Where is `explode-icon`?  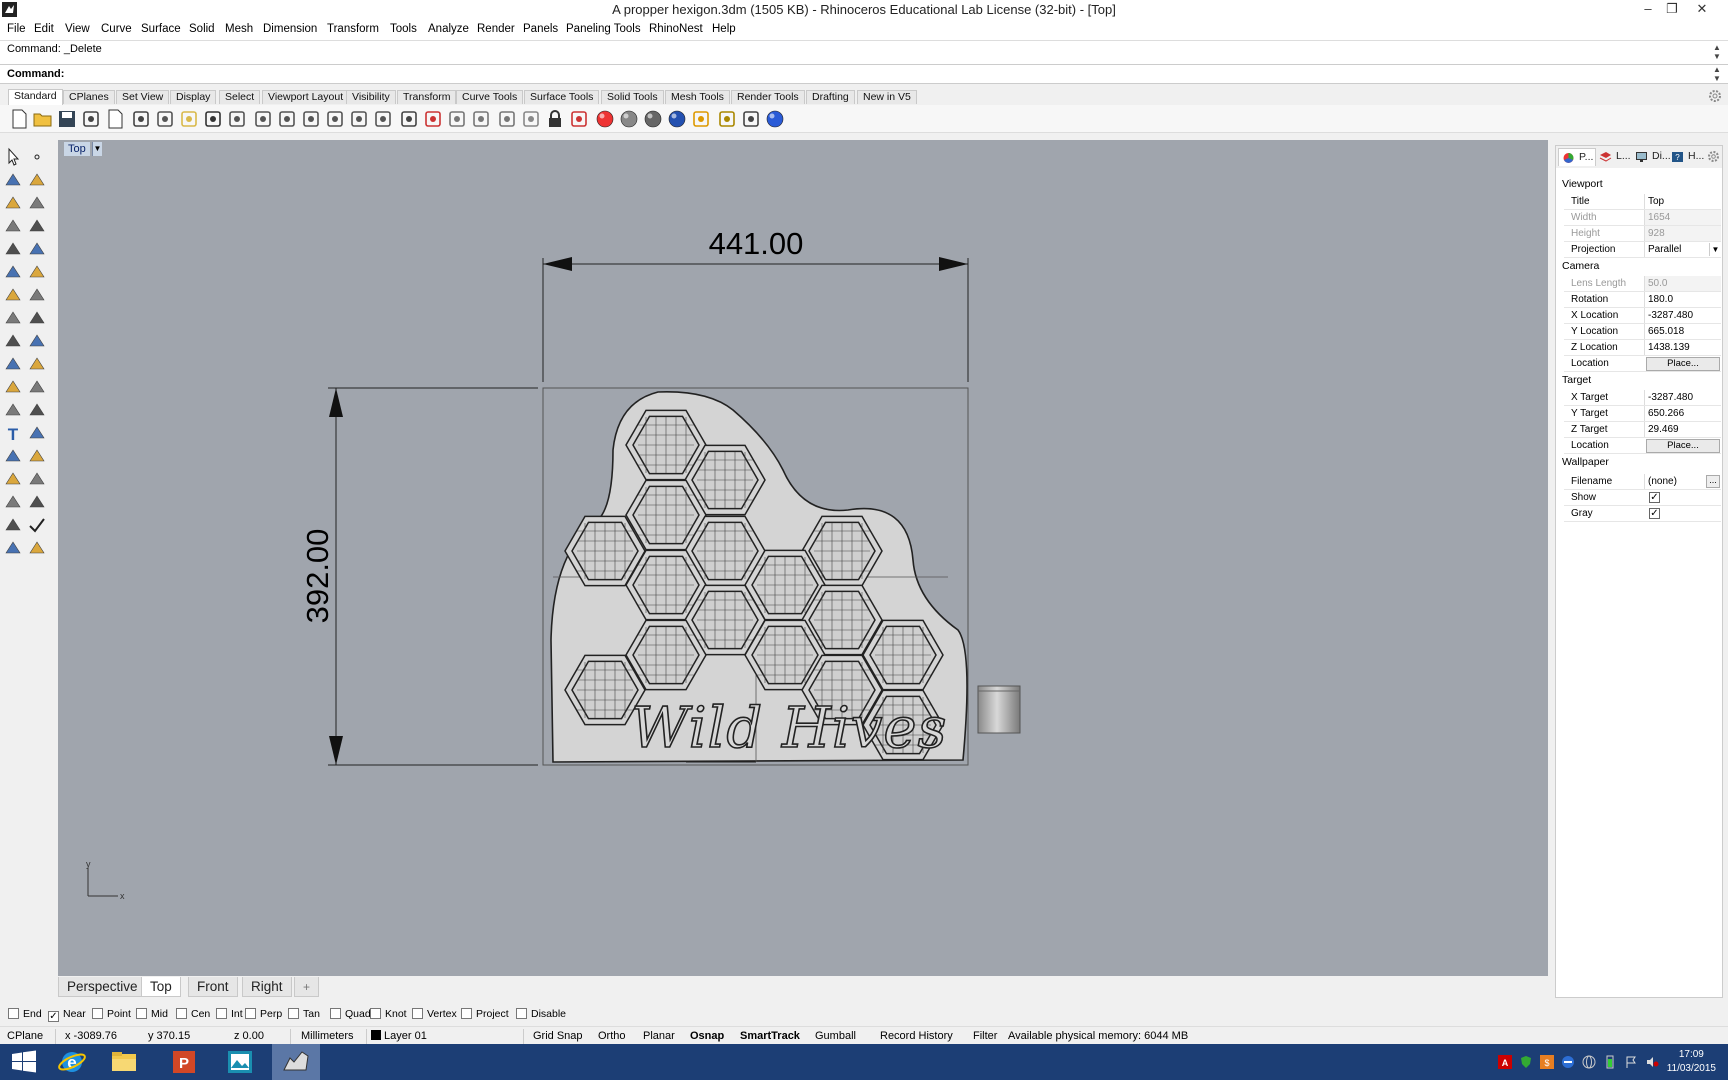 explode-icon is located at coordinates (13, 341).